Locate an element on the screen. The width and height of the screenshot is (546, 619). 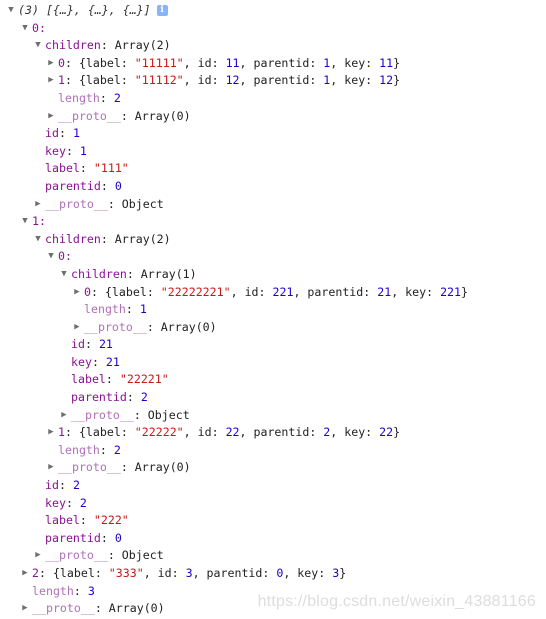
property-key: 2 is located at coordinates (35, 573).